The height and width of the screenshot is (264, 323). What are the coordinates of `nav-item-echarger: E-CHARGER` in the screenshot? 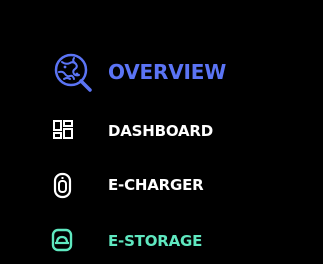 It's located at (166, 186).